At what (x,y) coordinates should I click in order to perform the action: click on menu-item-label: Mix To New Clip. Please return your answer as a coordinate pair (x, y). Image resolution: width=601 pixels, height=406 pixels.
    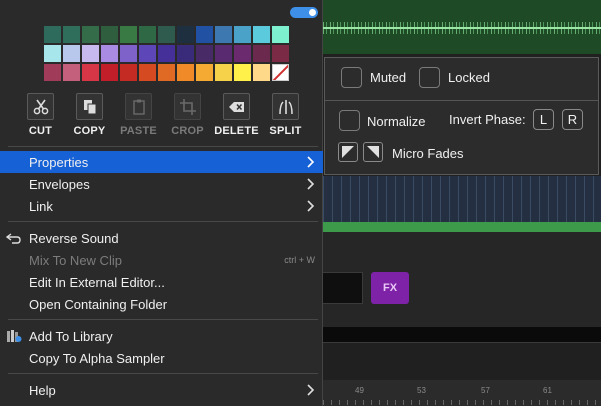
    Looking at the image, I should click on (75, 260).